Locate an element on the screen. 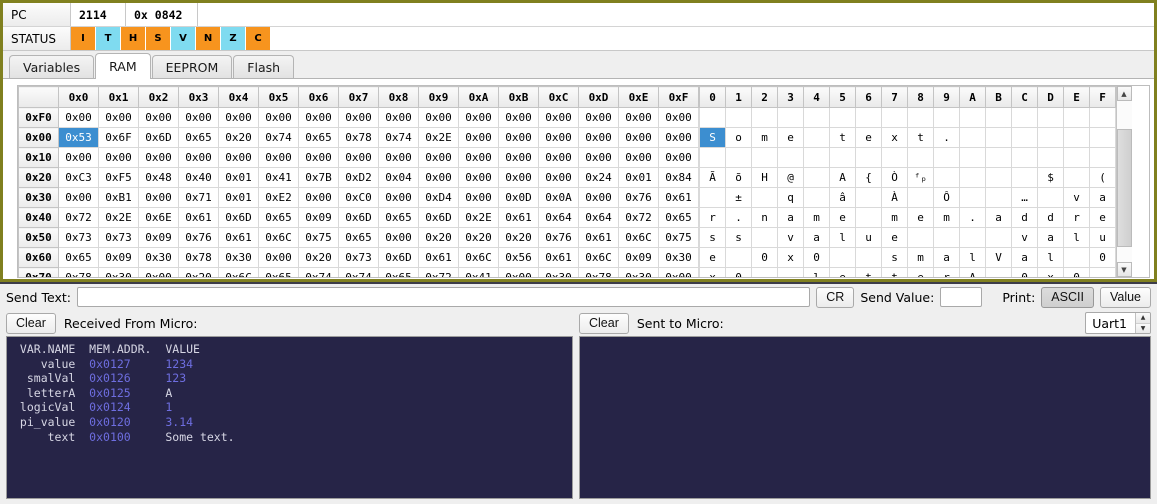 The height and width of the screenshot is (504, 1157). hex-cell: 0xC0 is located at coordinates (358, 197).